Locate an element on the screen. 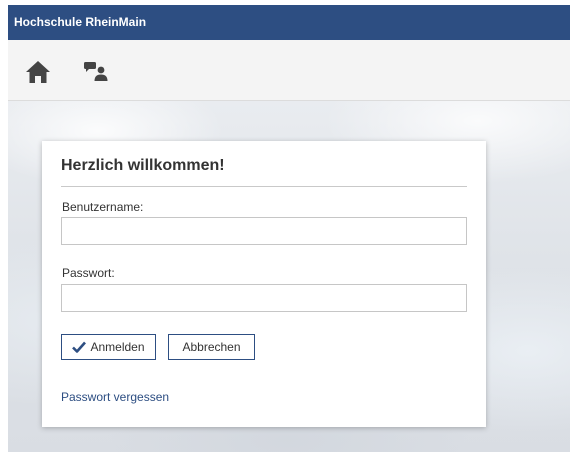 This screenshot has height=452, width=570. toolbar is located at coordinates (289, 70).